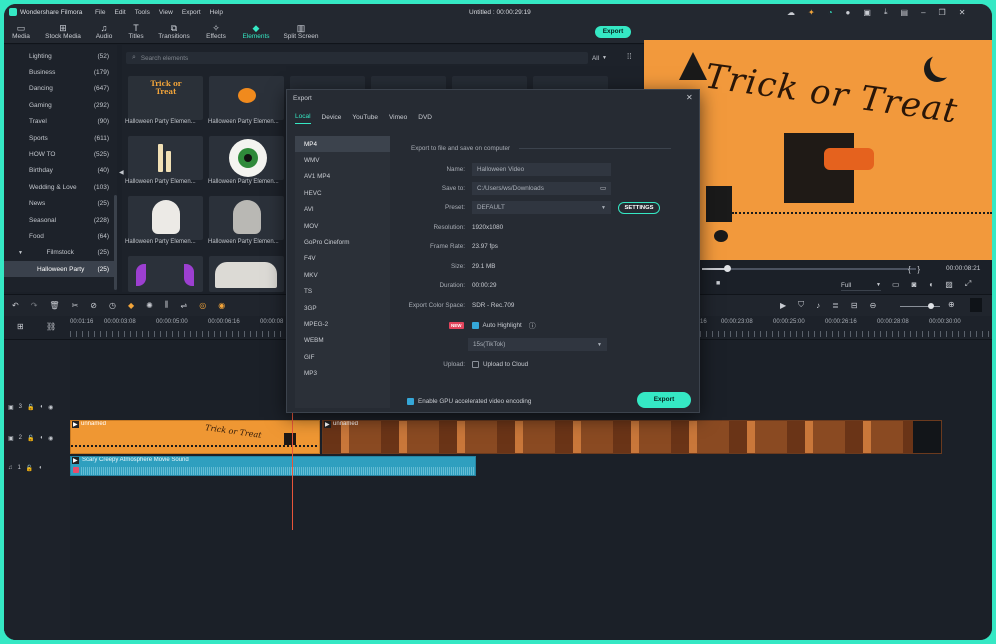  What do you see at coordinates (342, 275) in the screenshot?
I see `format-option-mkv: MKV` at bounding box center [342, 275].